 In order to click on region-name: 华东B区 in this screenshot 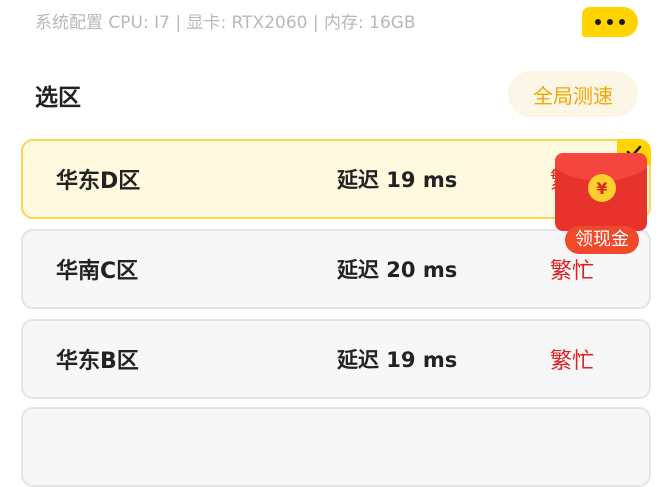, I will do `click(97, 361)`.